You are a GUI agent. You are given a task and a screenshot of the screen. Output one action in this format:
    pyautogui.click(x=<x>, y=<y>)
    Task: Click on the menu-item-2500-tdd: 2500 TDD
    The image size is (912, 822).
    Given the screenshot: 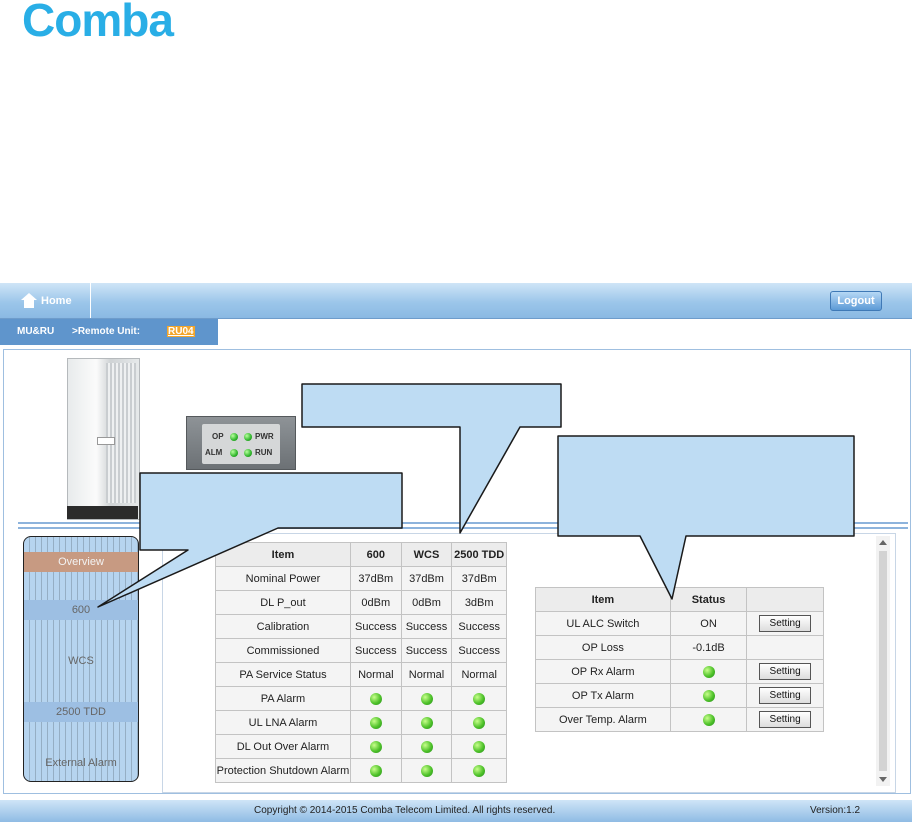 What is the action you would take?
    pyautogui.click(x=81, y=712)
    